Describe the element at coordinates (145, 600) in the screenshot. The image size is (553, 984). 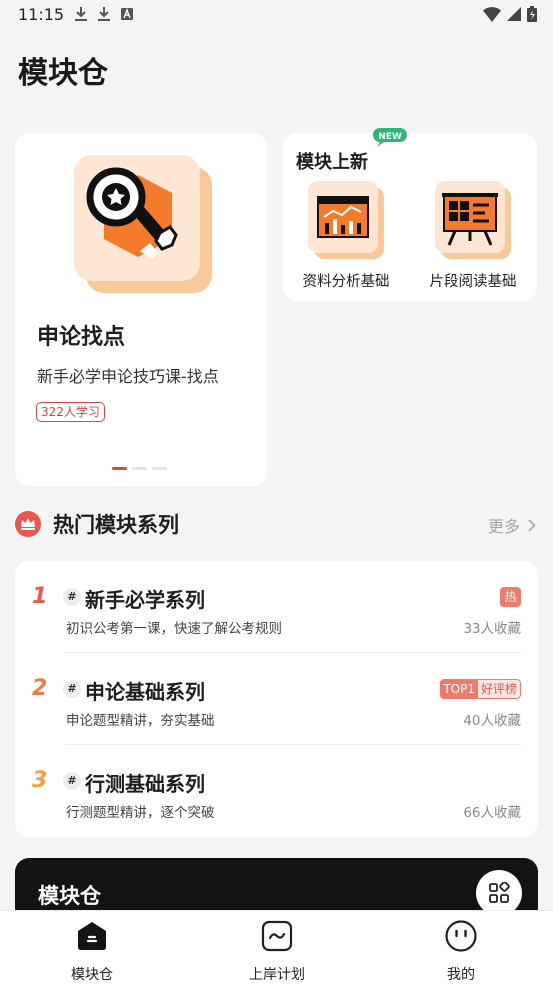
I see `series-name: 新手必学系列` at that location.